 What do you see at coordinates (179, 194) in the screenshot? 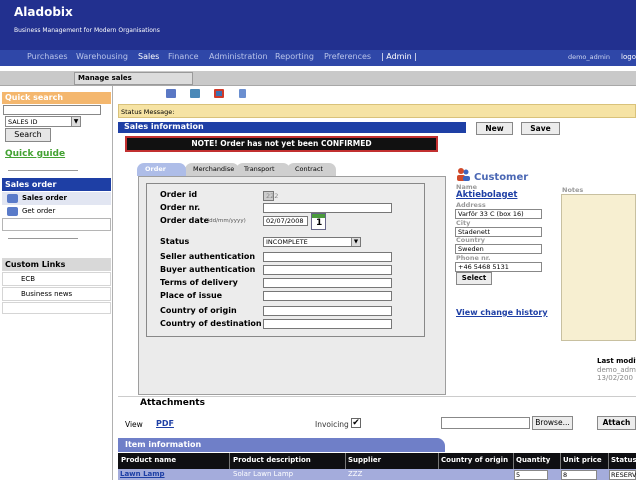
I see `order-id-label: Order id` at bounding box center [179, 194].